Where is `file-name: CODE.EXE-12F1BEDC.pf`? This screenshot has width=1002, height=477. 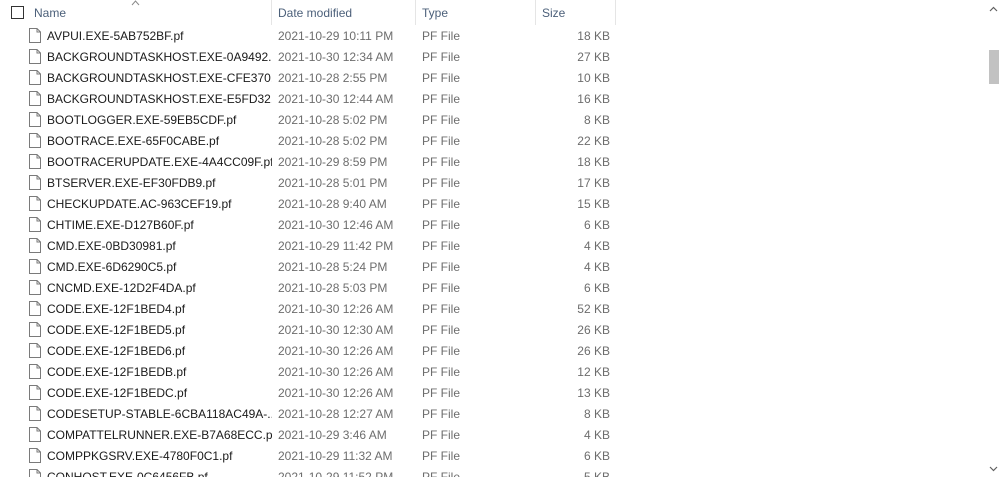
file-name: CODE.EXE-12F1BEDC.pf is located at coordinates (117, 392).